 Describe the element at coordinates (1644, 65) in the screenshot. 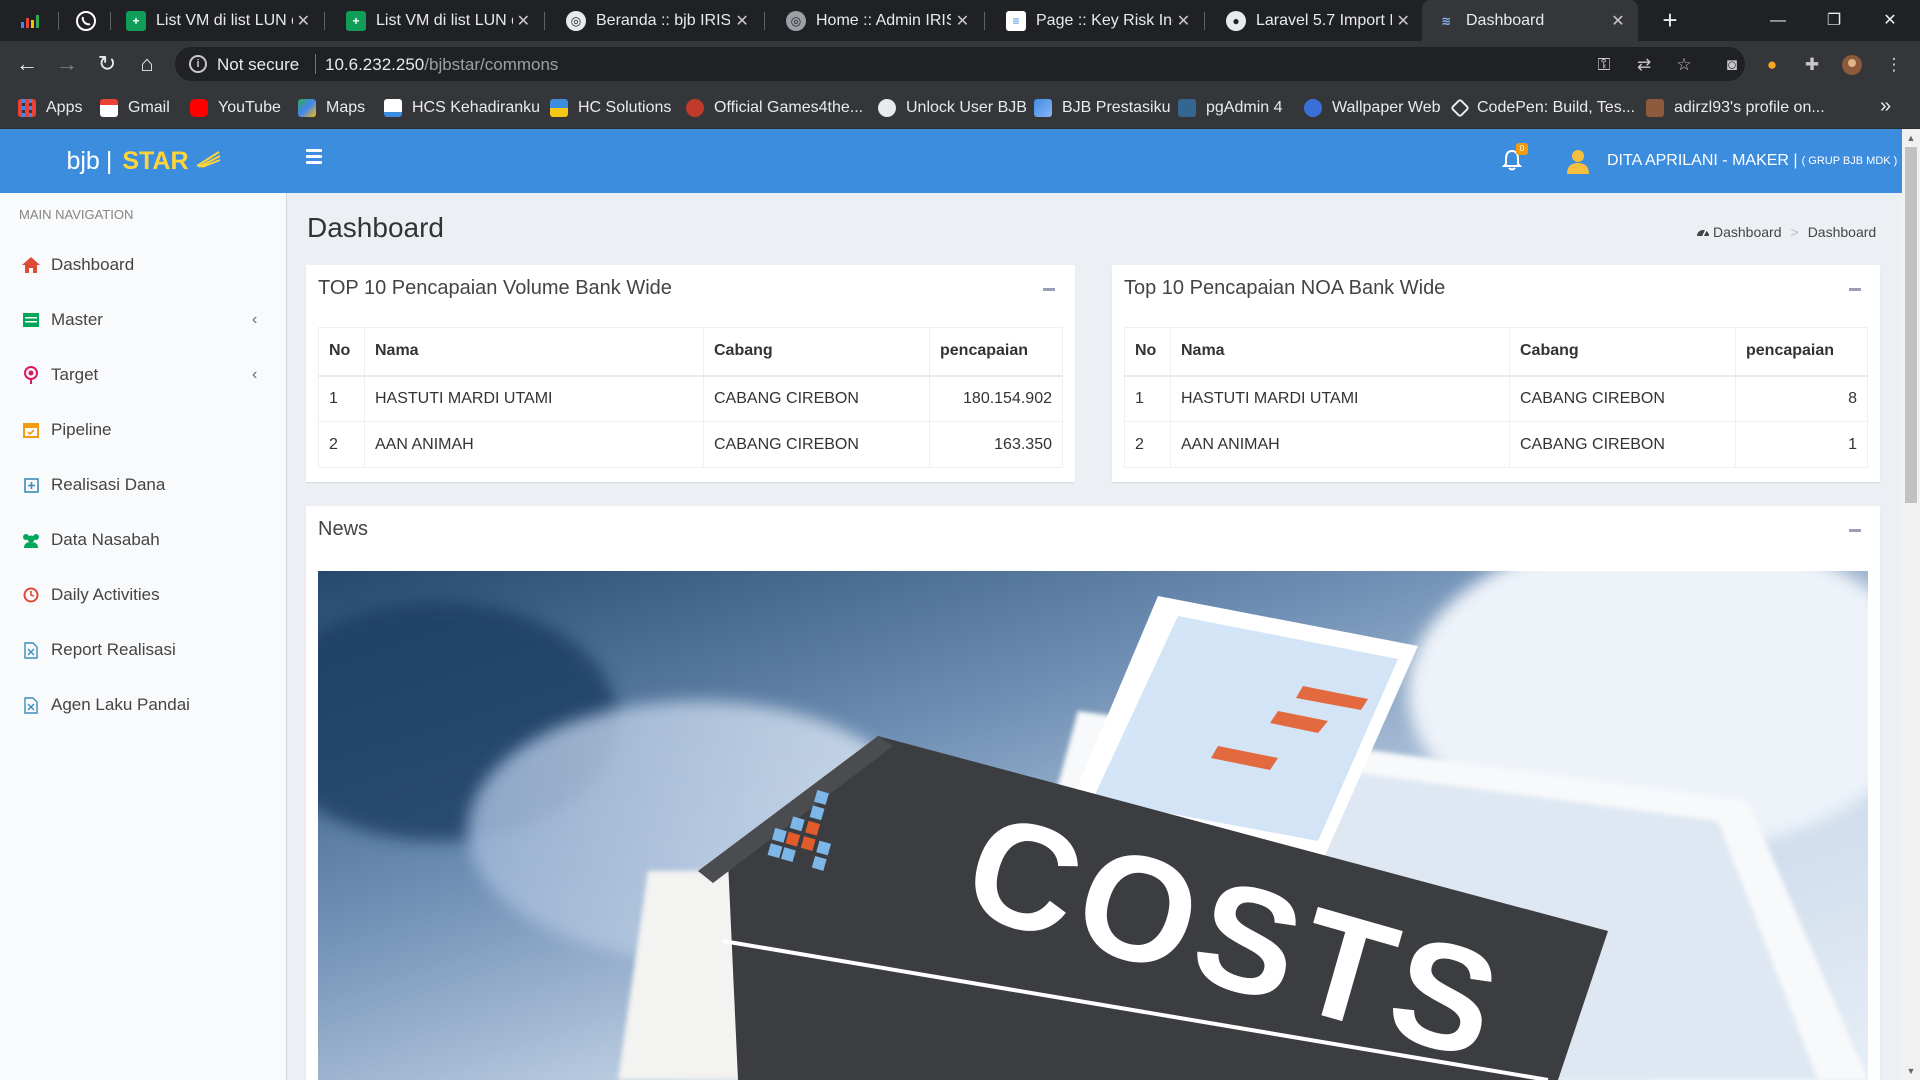

I see `translate-icon: ⇄` at that location.